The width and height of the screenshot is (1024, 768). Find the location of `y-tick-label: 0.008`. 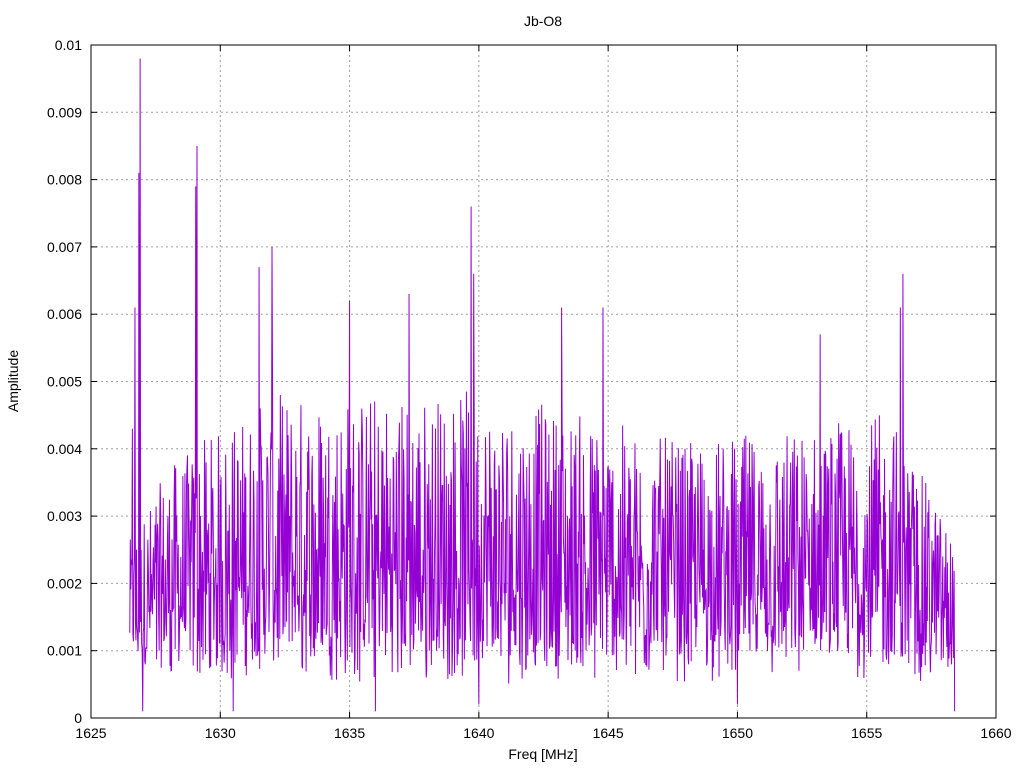

y-tick-label: 0.008 is located at coordinates (64, 180).